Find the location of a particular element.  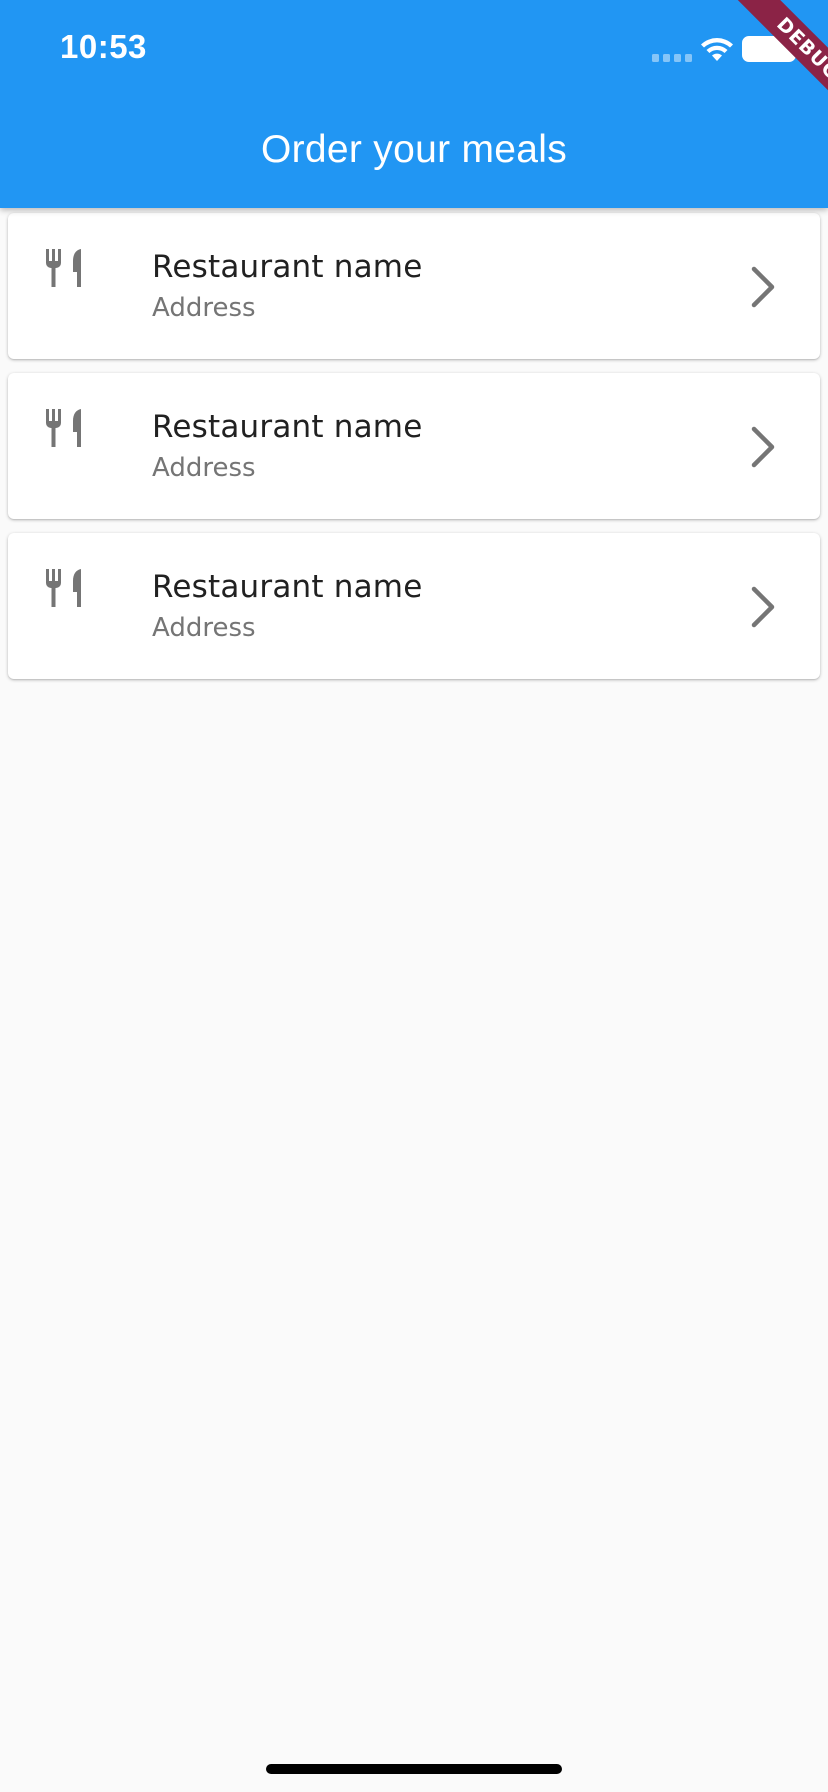

debug-banner-label: DEBUG is located at coordinates (777, 64).